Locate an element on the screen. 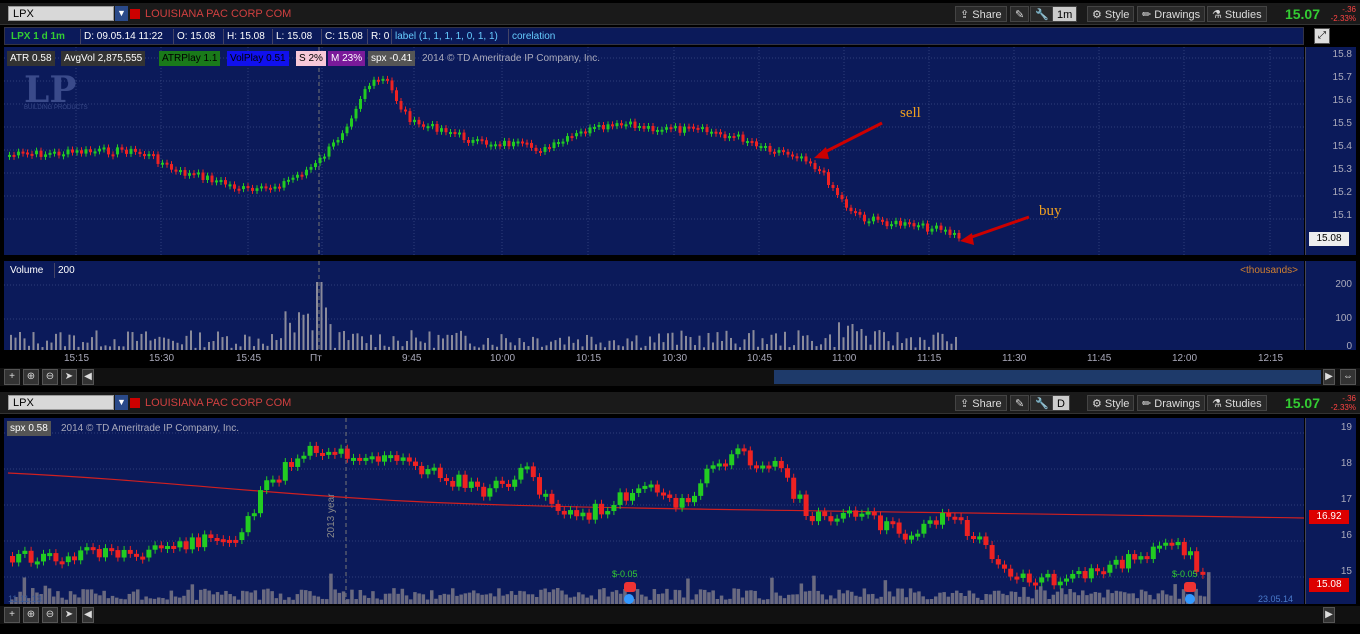  price-tick: 15.8 is located at coordinates (1342, 54).